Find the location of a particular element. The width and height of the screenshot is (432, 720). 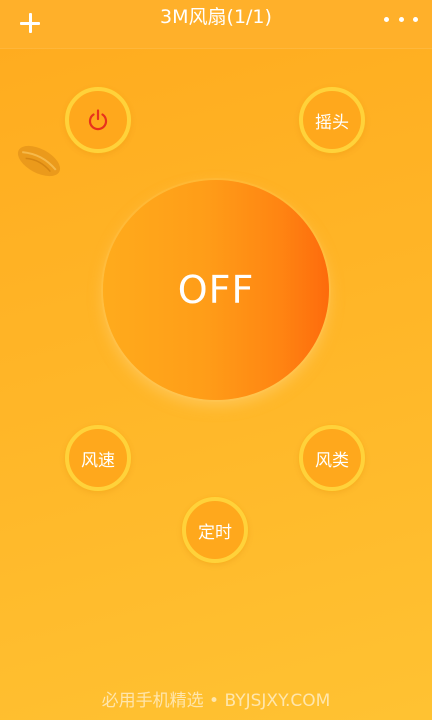

timer-button: 定时 is located at coordinates (215, 530).